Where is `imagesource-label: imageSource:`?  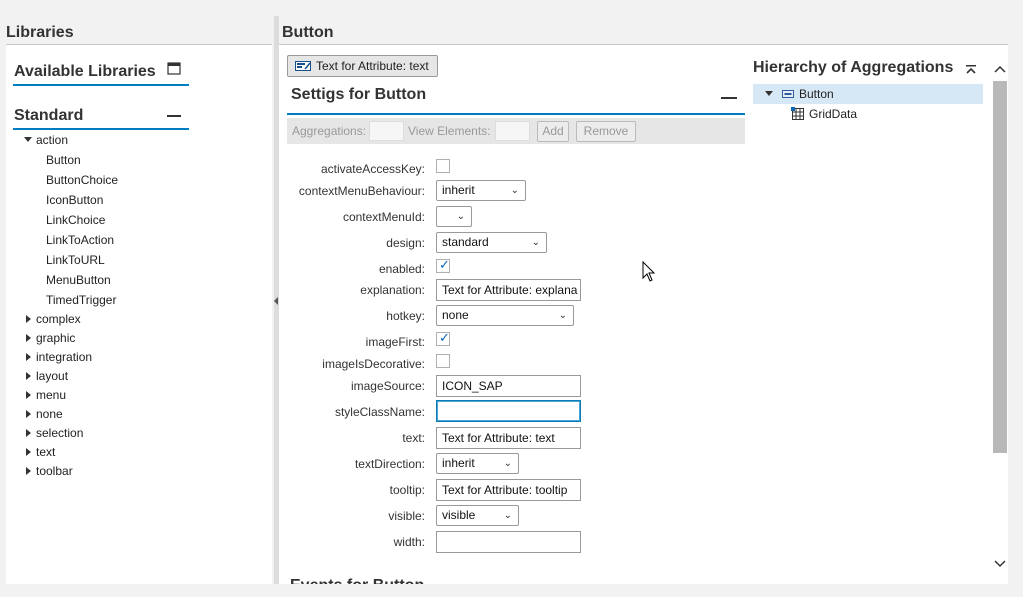
imagesource-label: imageSource: is located at coordinates (387, 386).